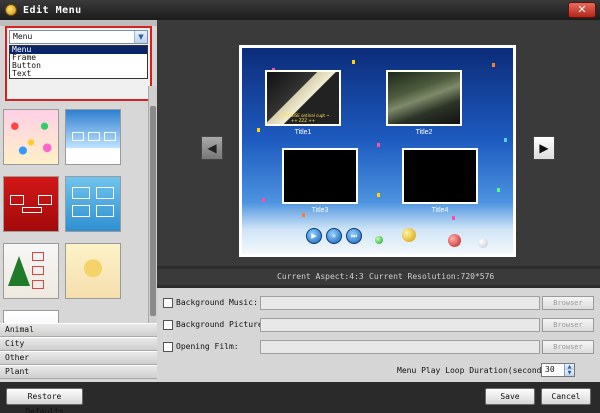 The width and height of the screenshot is (600, 413). I want to click on category-list: Animal City Other Plant, so click(78, 351).